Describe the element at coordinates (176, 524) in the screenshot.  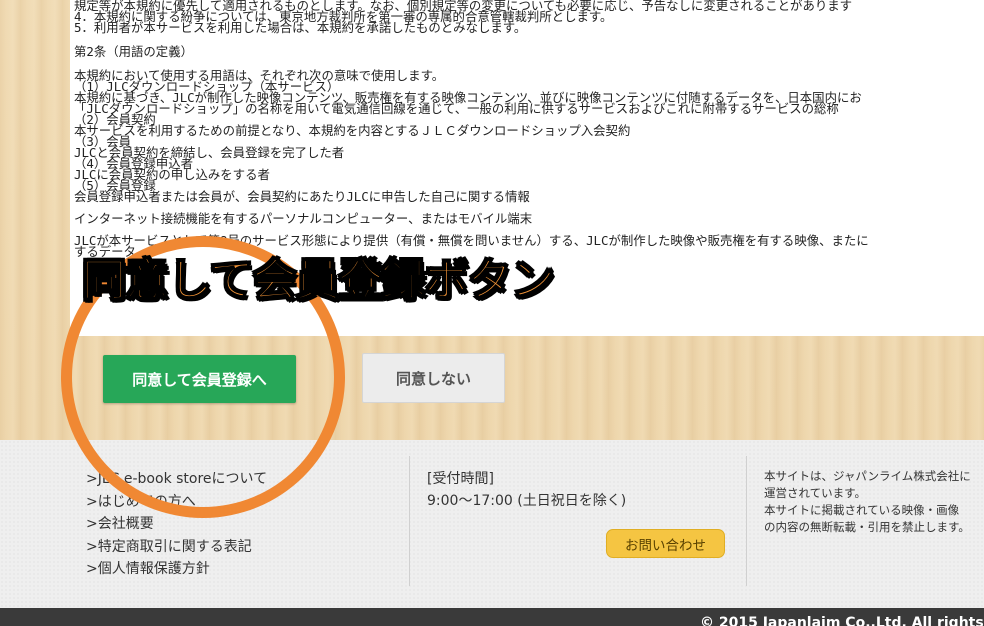
I see `footer-link-company: >会社概要` at that location.